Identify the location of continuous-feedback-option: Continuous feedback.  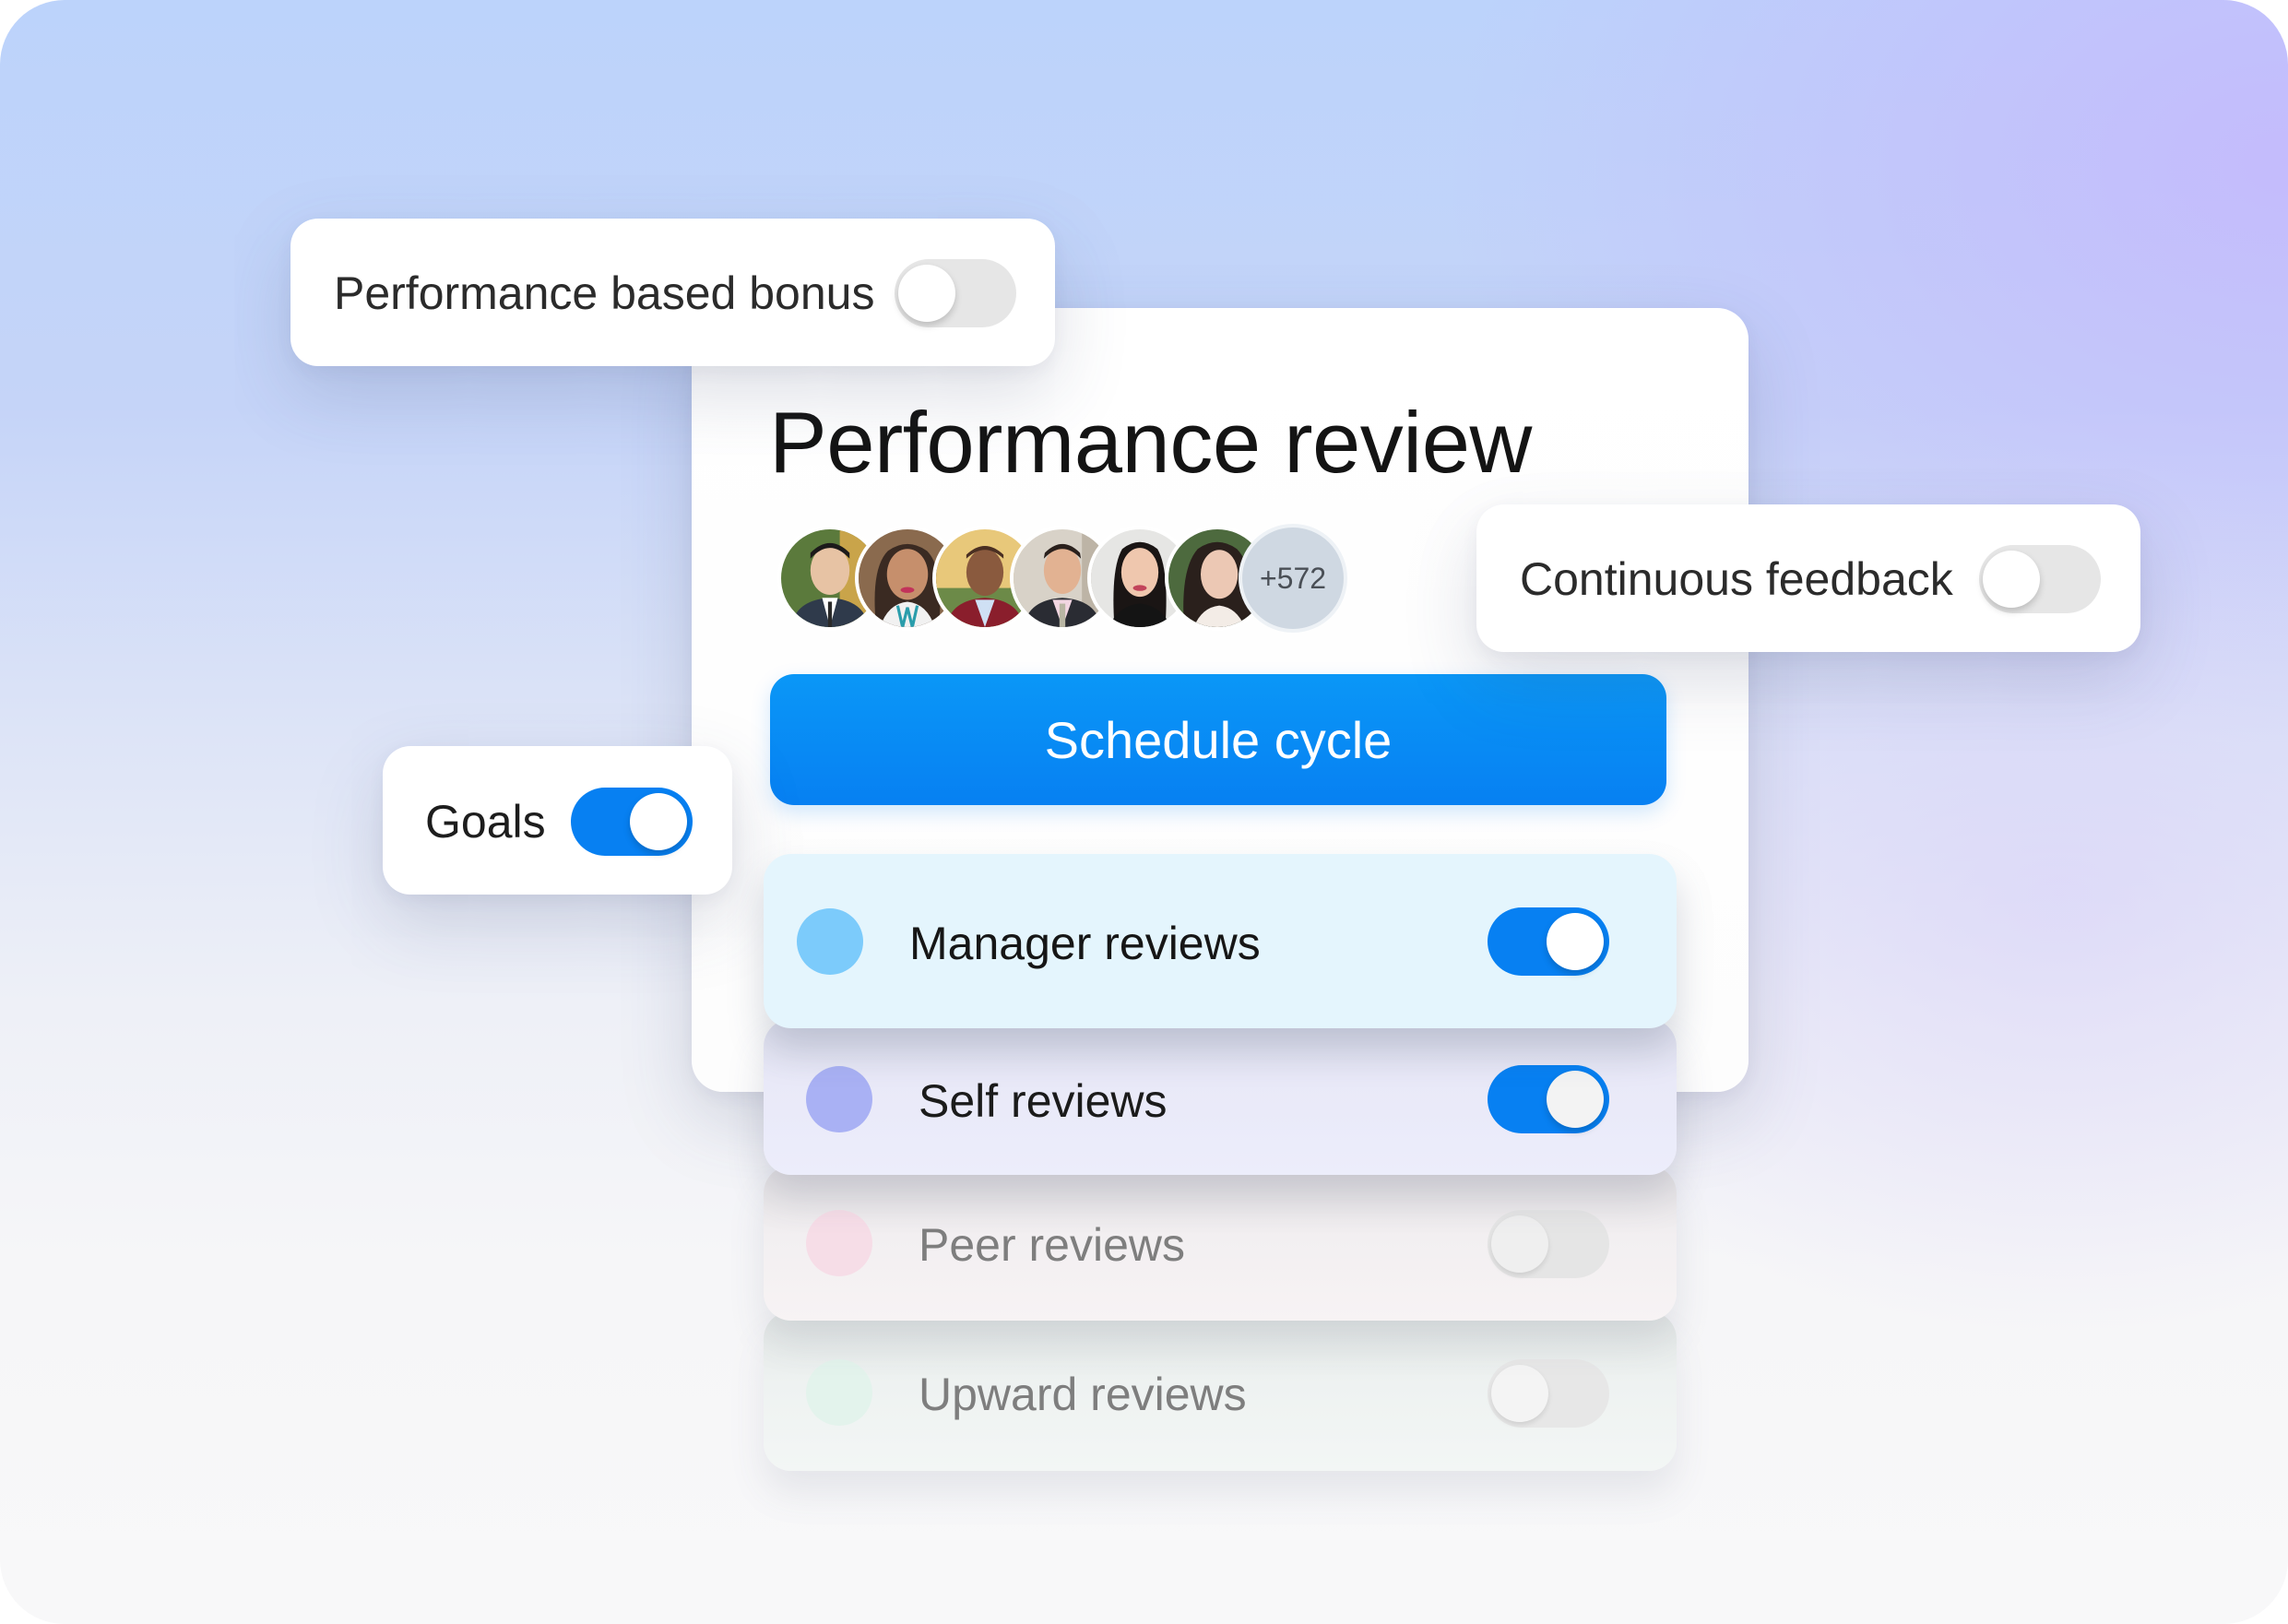
(1808, 578).